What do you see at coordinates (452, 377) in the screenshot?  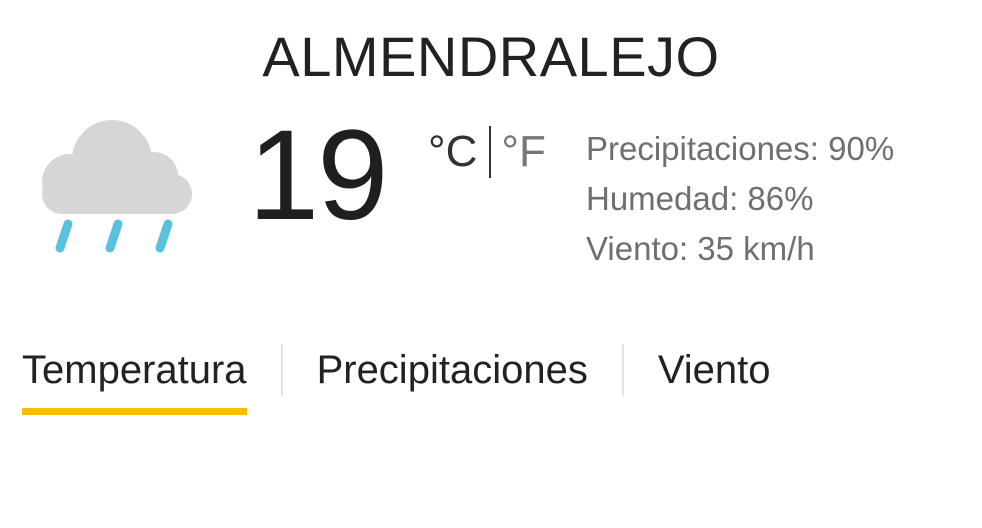 I see `tab-precipitaciones: Precipitaciones` at bounding box center [452, 377].